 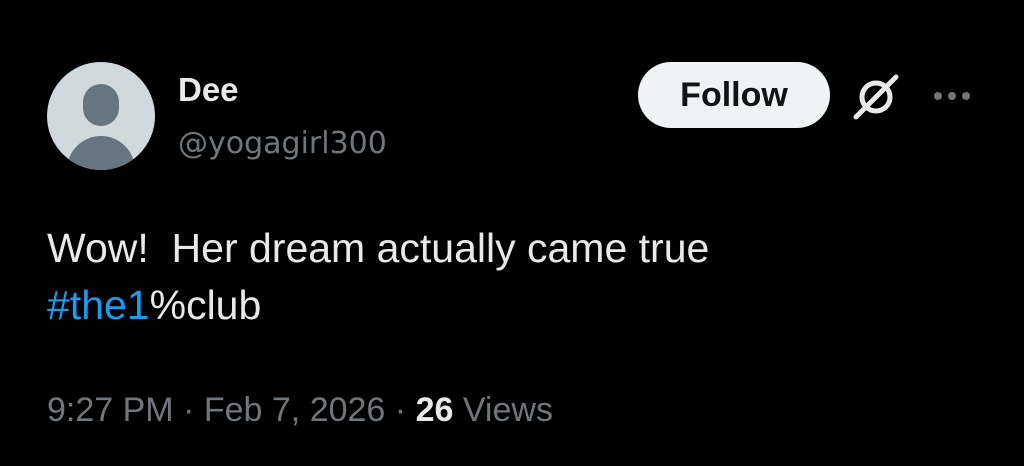 What do you see at coordinates (208, 90) in the screenshot?
I see `author-display-name: Dee` at bounding box center [208, 90].